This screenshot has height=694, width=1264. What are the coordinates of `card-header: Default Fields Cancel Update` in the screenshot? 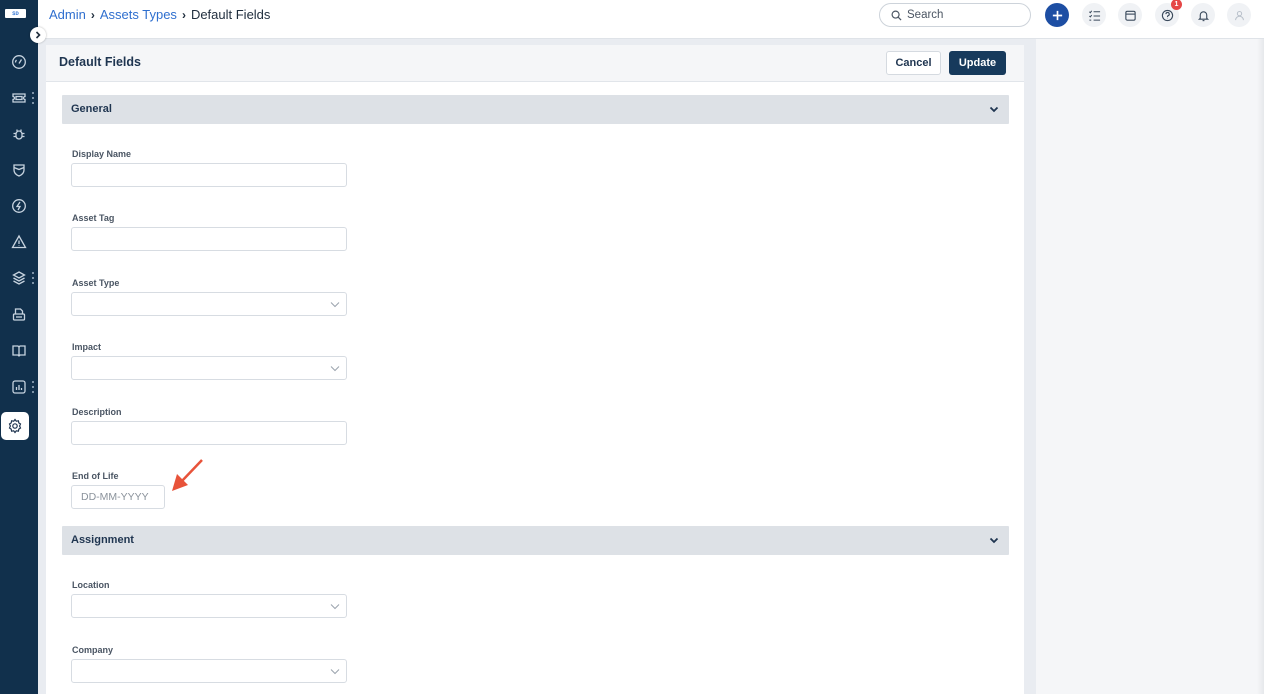 It's located at (535, 63).